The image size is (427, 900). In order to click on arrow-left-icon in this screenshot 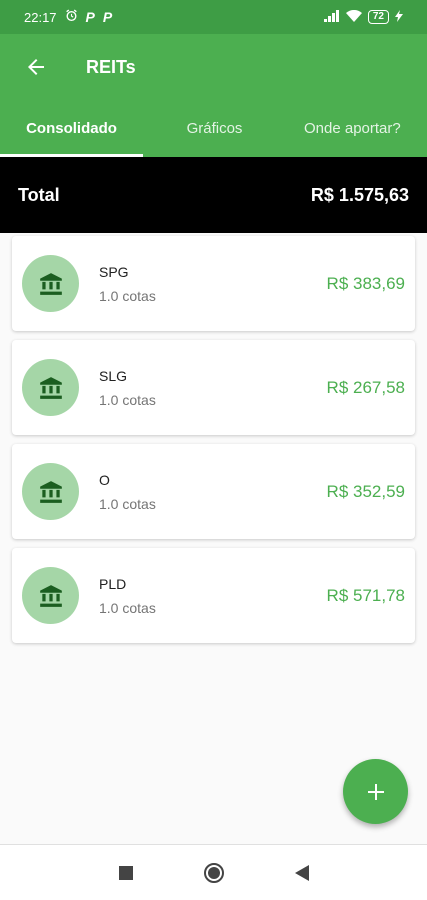, I will do `click(36, 67)`.